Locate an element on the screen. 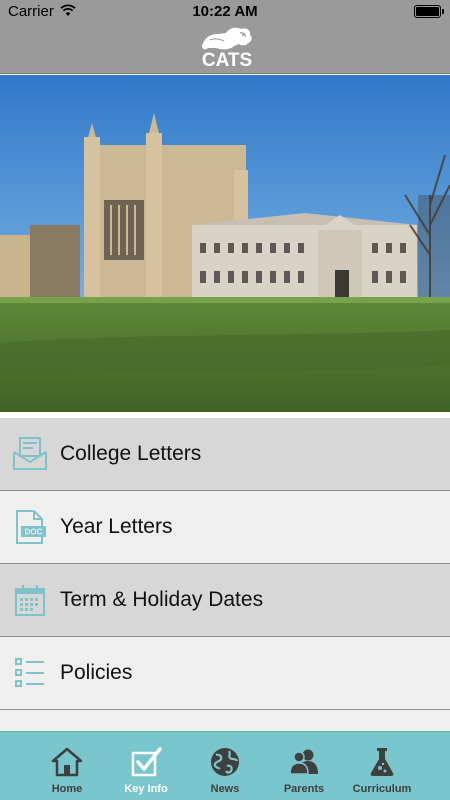 The image size is (450, 800). tab-home: Home is located at coordinates (67, 766).